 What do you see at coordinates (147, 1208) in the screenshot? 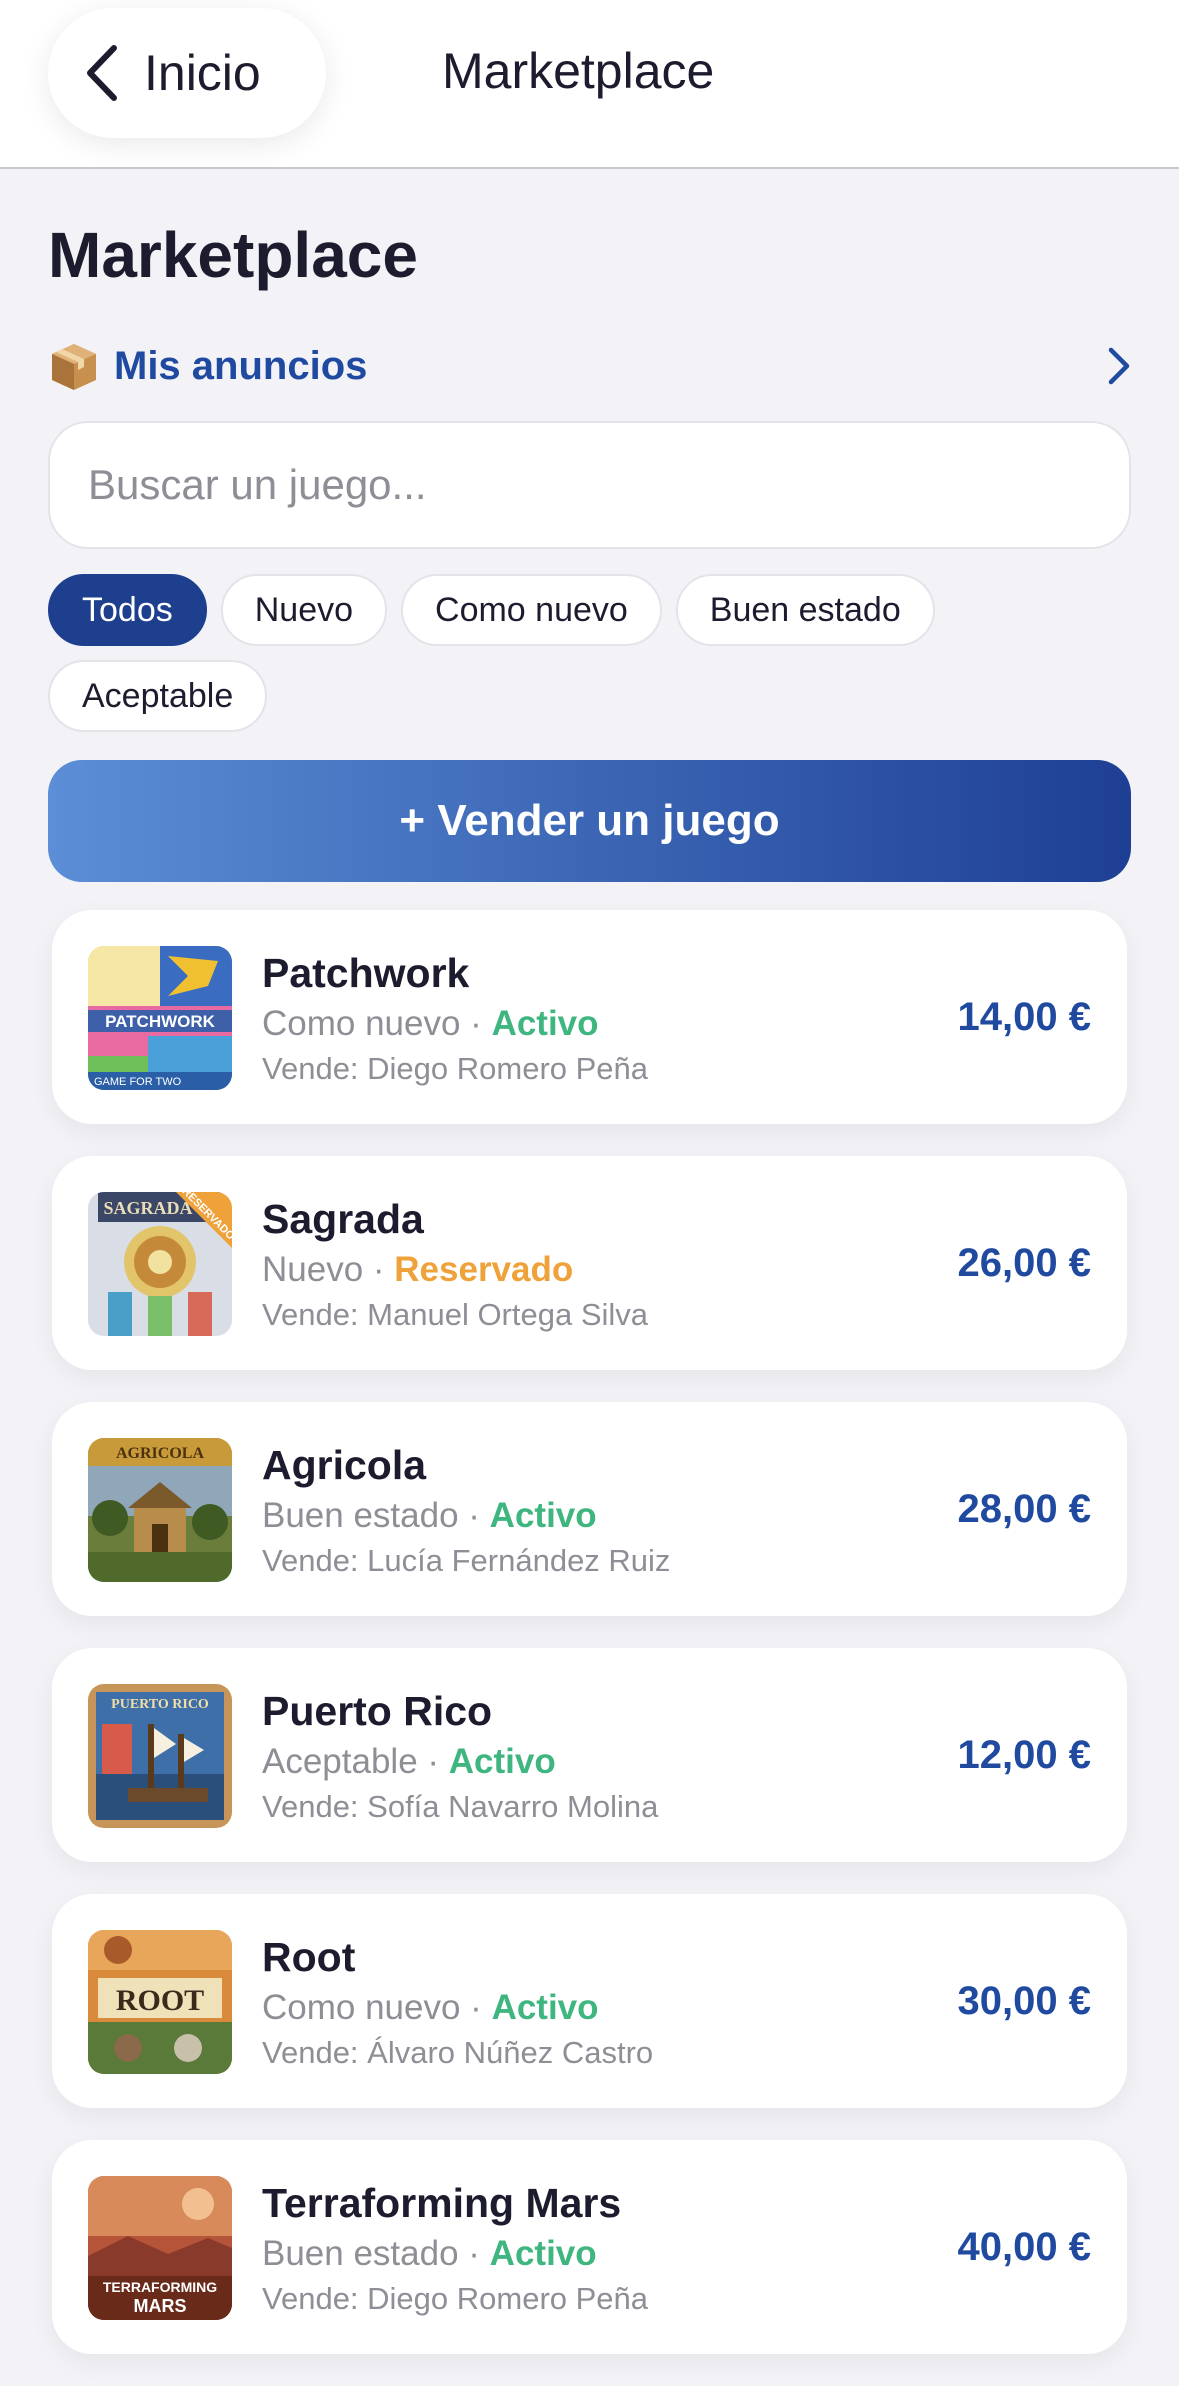
I see `cover-text: SAGRADA` at bounding box center [147, 1208].